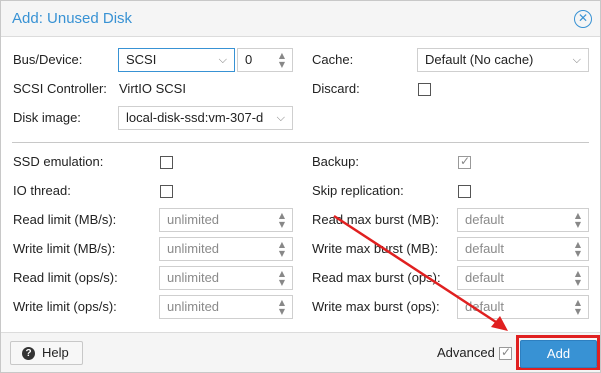  I want to click on help-button: ? Help, so click(46, 353).